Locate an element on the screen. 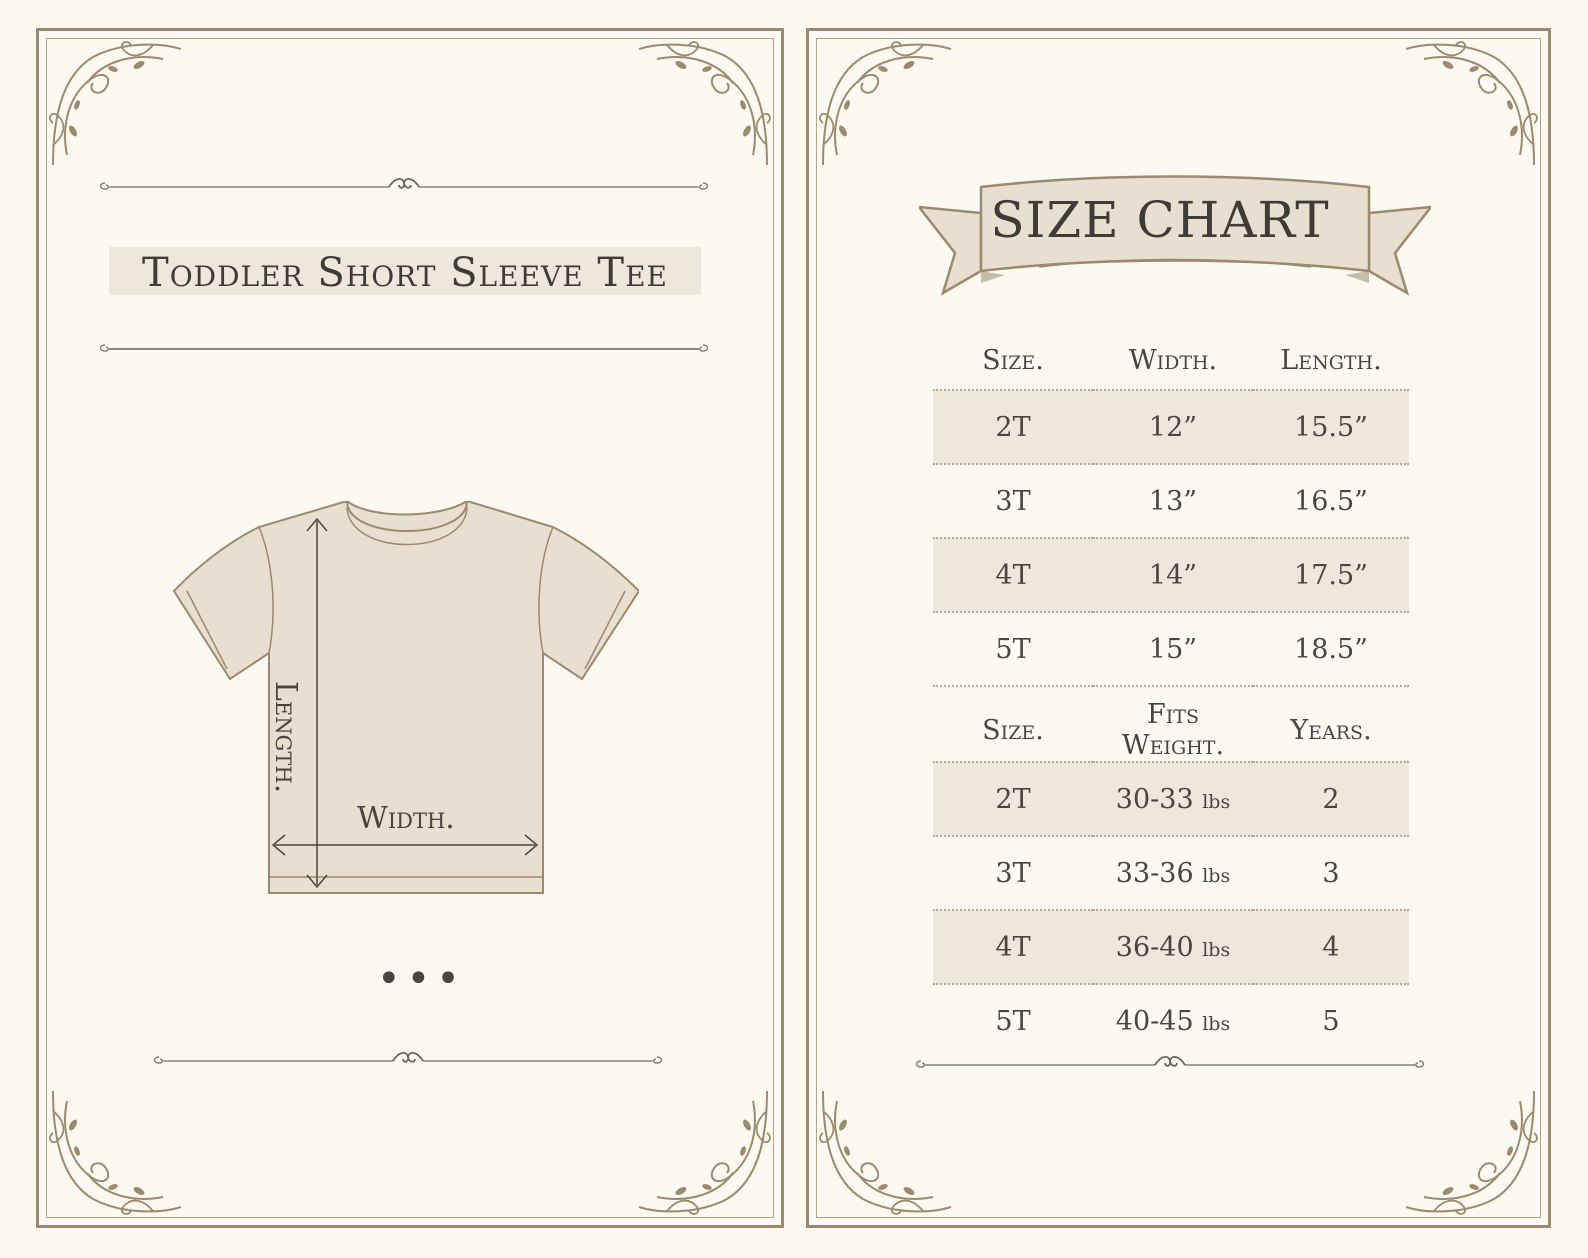  table-row: 3T 33-36 lbs 3 is located at coordinates (1171, 872).